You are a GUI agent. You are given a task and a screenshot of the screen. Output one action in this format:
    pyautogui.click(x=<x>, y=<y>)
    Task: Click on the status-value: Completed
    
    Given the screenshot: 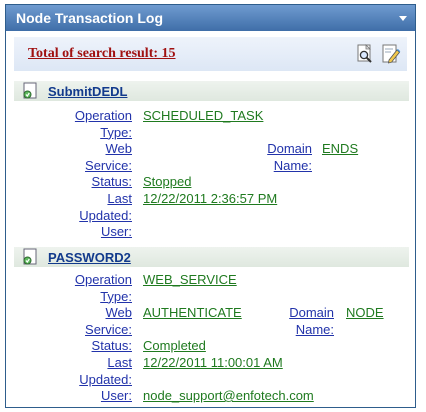 What is the action you would take?
    pyautogui.click(x=174, y=346)
    